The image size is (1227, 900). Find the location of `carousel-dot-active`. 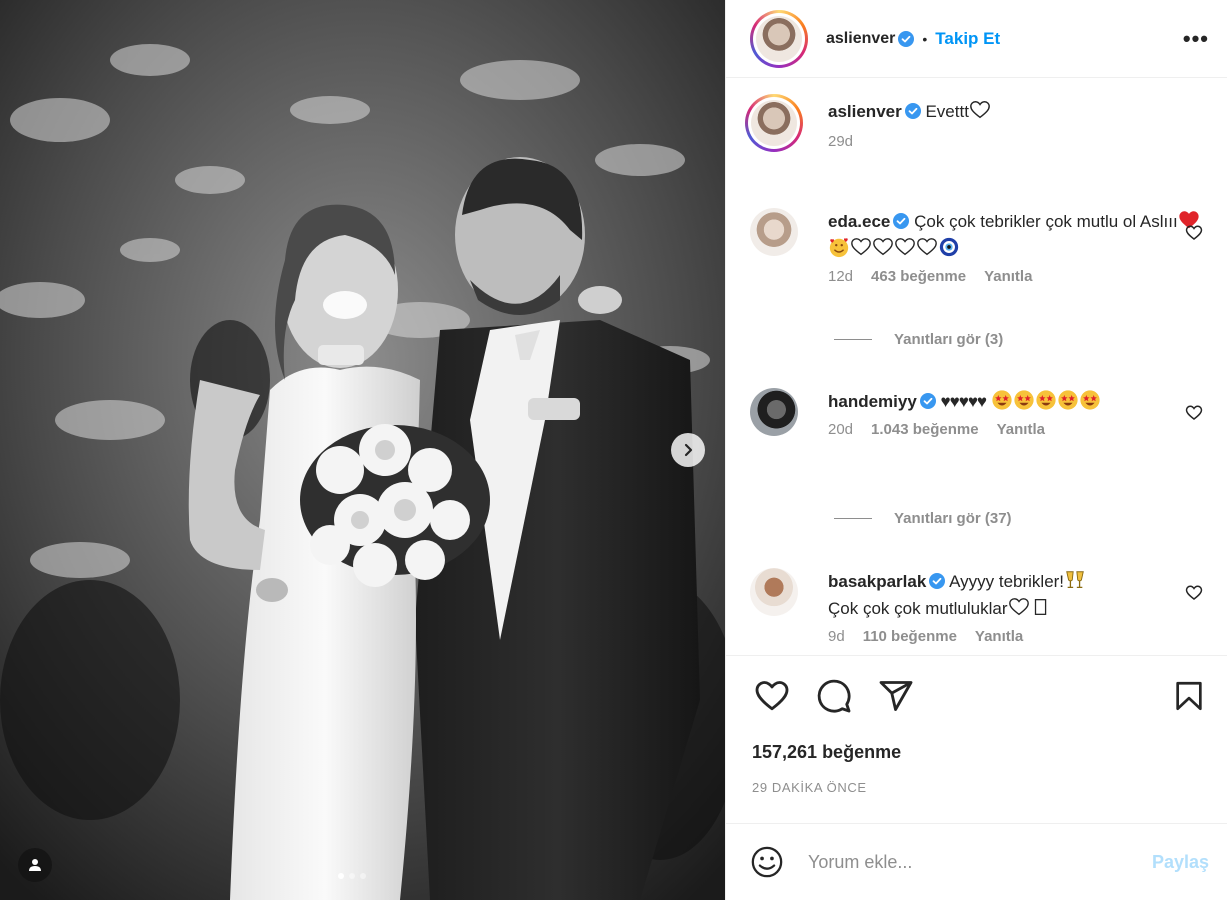

carousel-dot-active is located at coordinates (341, 876).